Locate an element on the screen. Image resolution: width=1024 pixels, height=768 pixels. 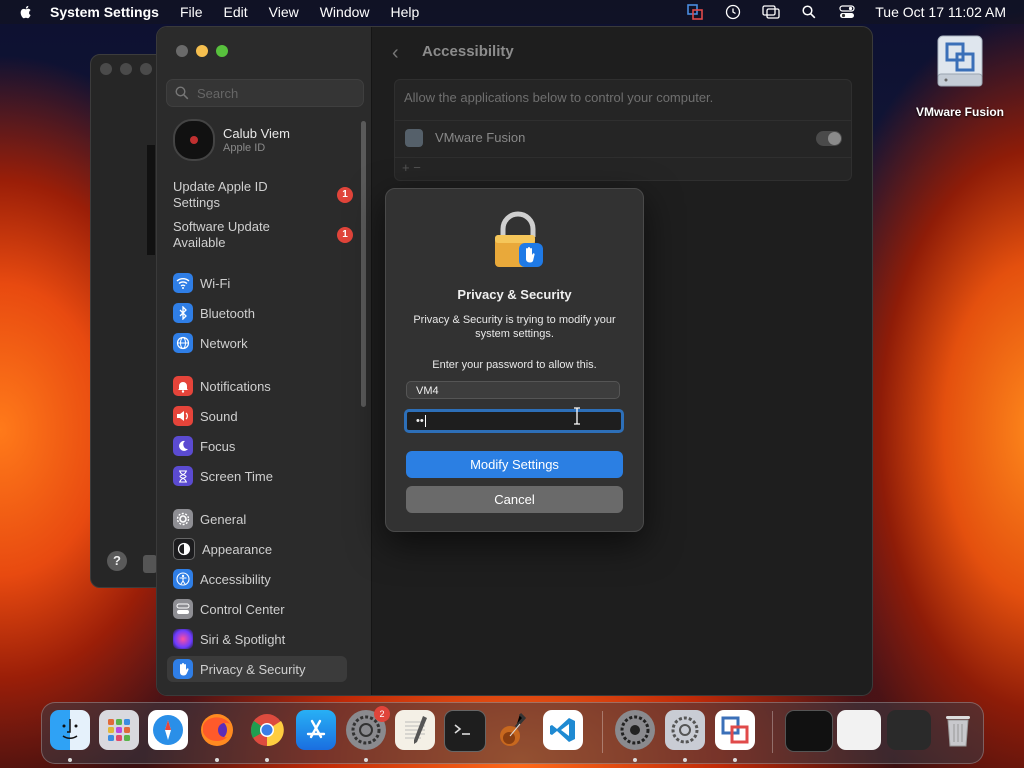
notice-label: Software Update Available is located at coordinates (221, 234).